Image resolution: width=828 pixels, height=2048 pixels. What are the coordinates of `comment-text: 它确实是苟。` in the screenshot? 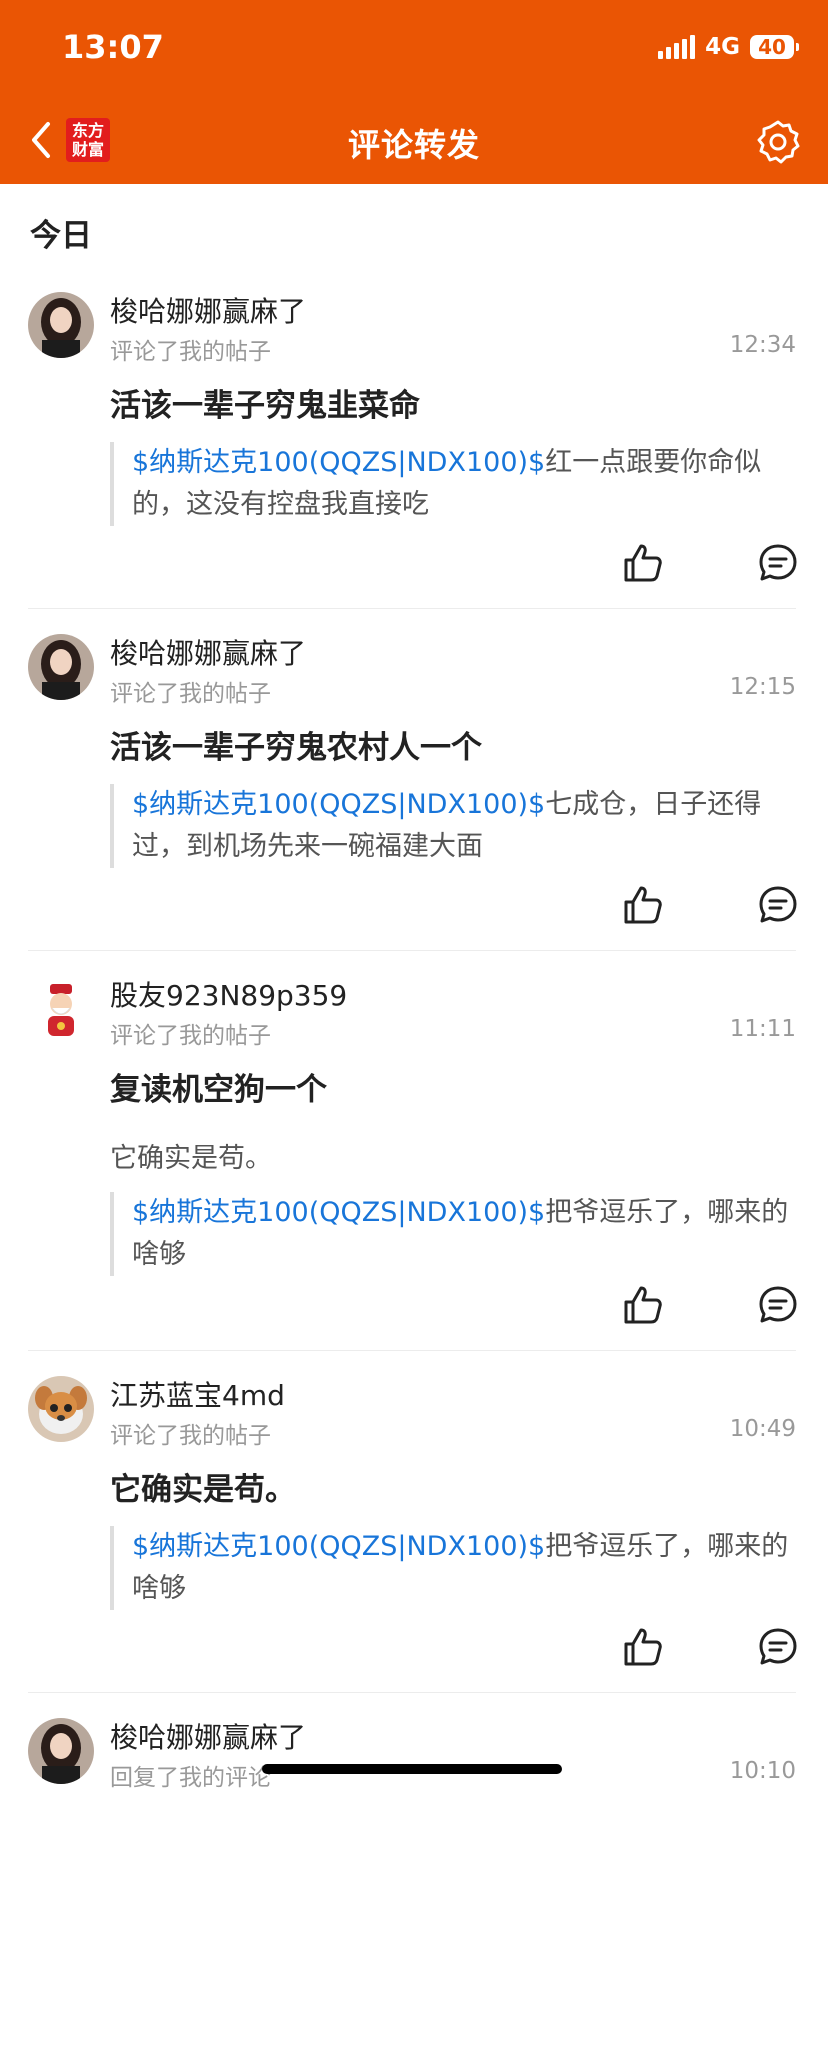 It's located at (203, 1486).